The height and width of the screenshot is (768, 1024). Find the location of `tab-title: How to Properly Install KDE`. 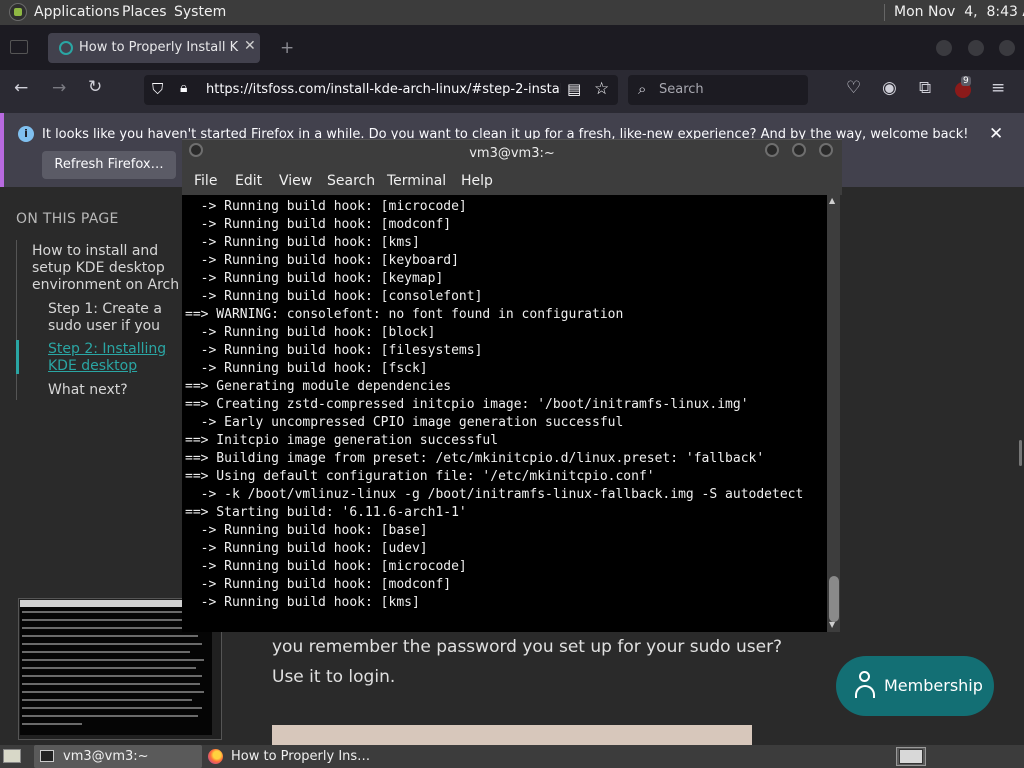

tab-title: How to Properly Install KDE is located at coordinates (159, 47).